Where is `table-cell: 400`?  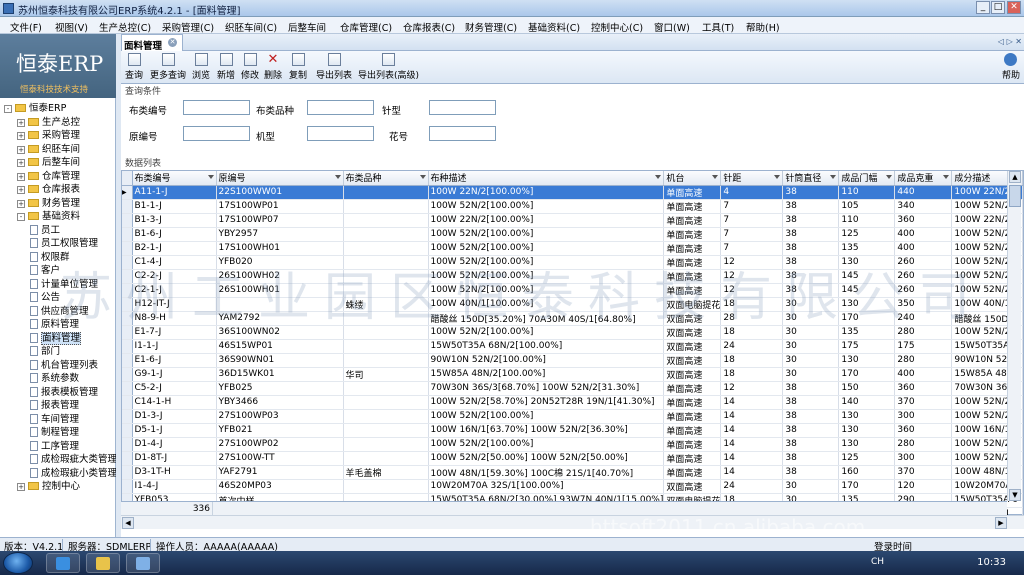
table-cell: 400 is located at coordinates (923, 248).